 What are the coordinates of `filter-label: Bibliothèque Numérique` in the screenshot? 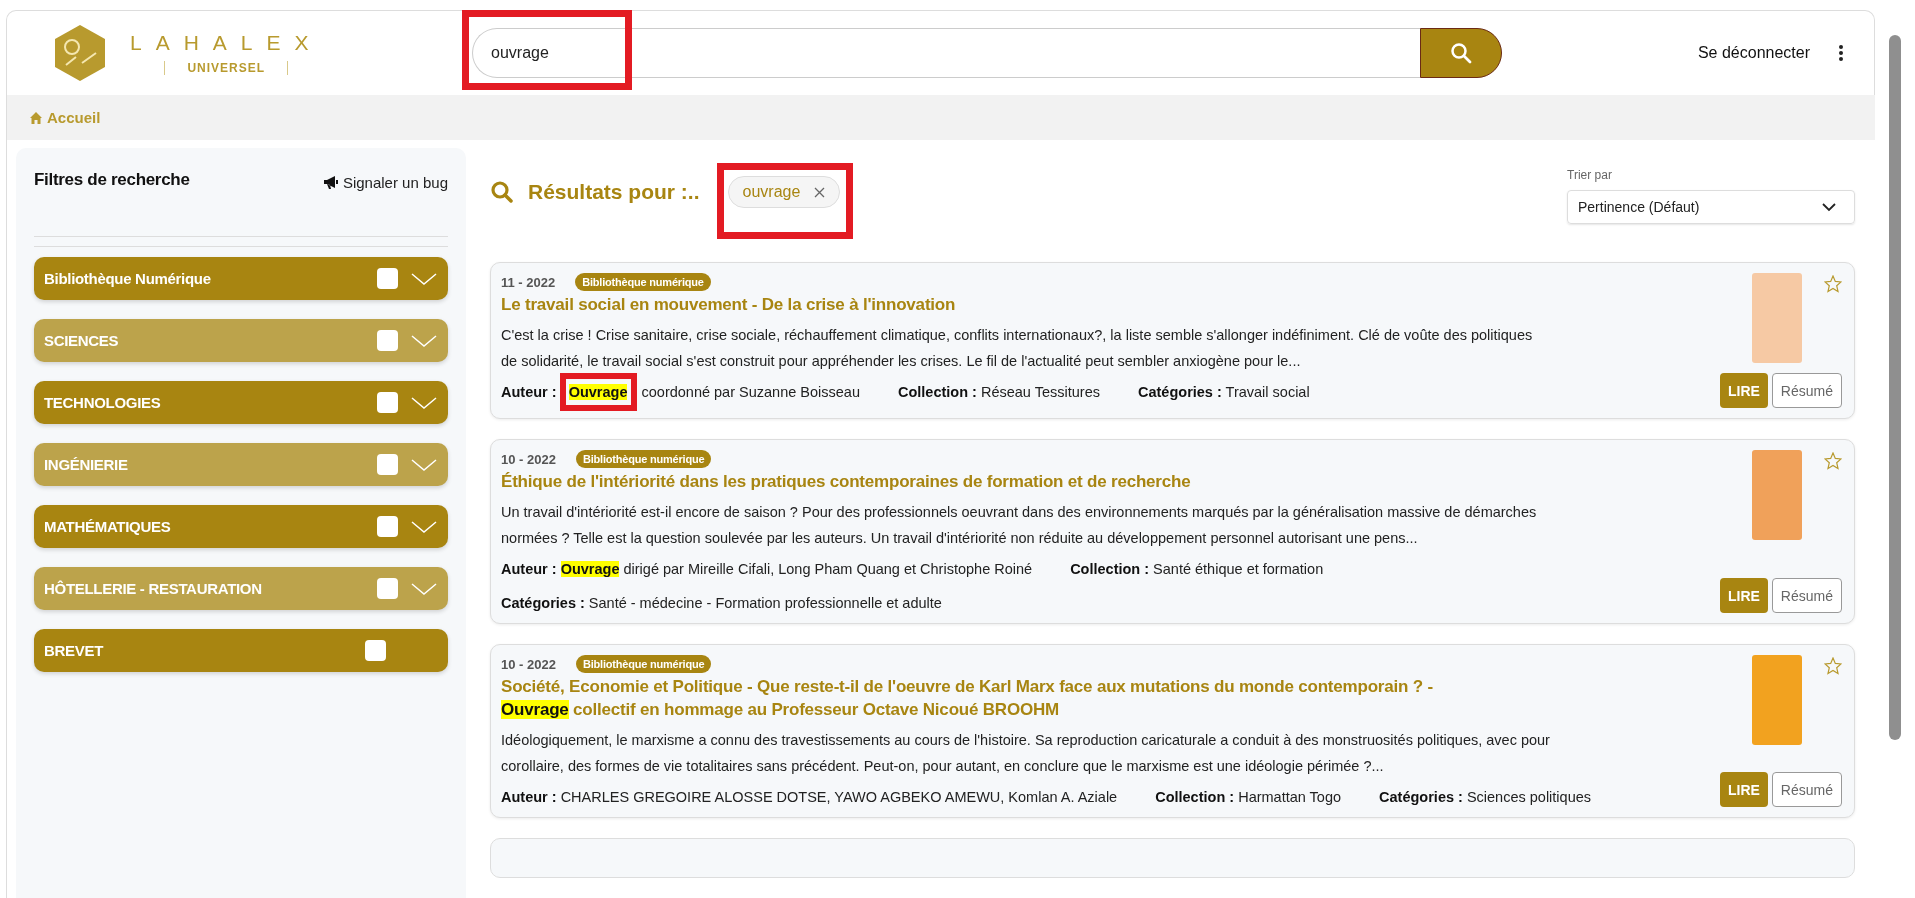 It's located at (128, 278).